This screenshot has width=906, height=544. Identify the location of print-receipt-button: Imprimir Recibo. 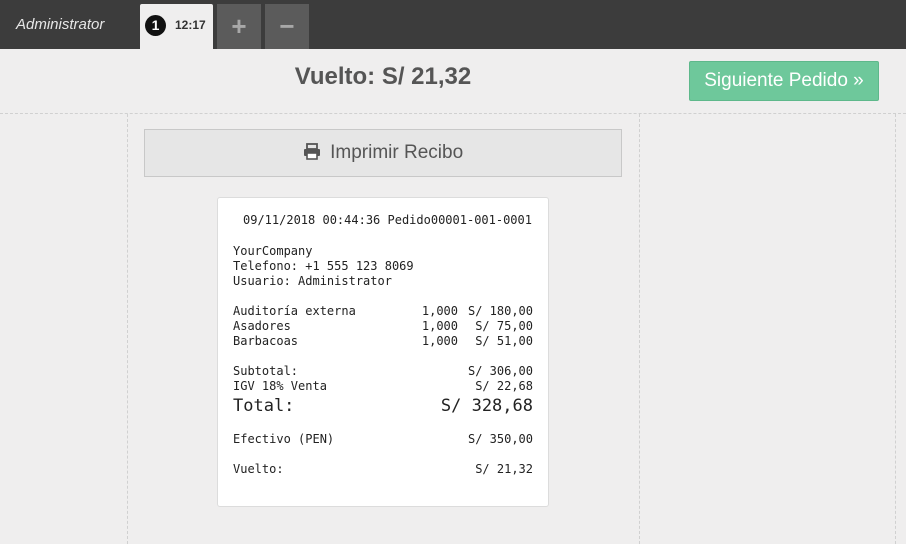
(383, 153).